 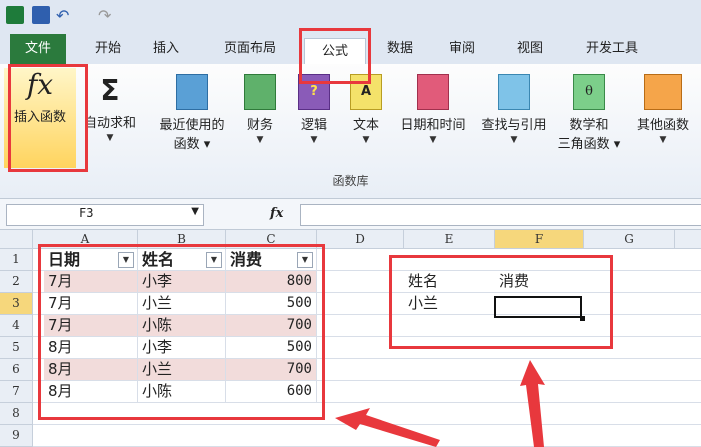 I want to click on arrow-to-lookup, so click(x=532, y=403).